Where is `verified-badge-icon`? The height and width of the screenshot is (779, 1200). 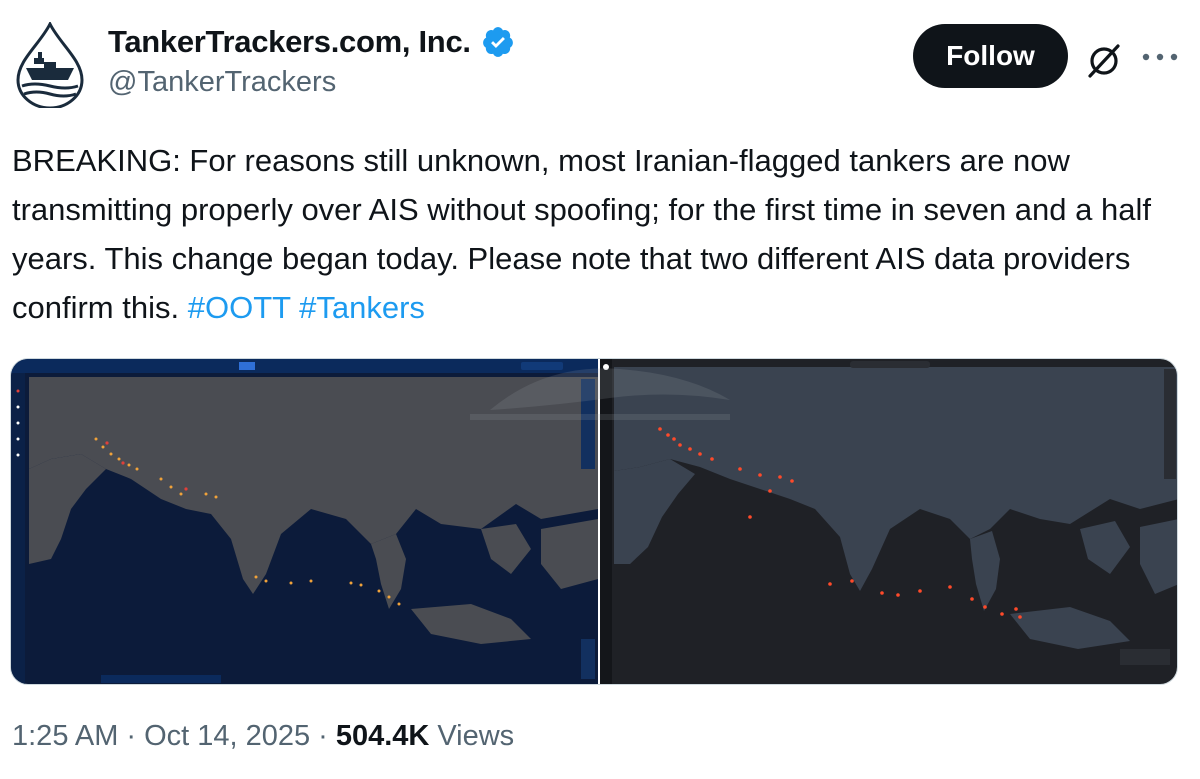
verified-badge-icon is located at coordinates (497, 42).